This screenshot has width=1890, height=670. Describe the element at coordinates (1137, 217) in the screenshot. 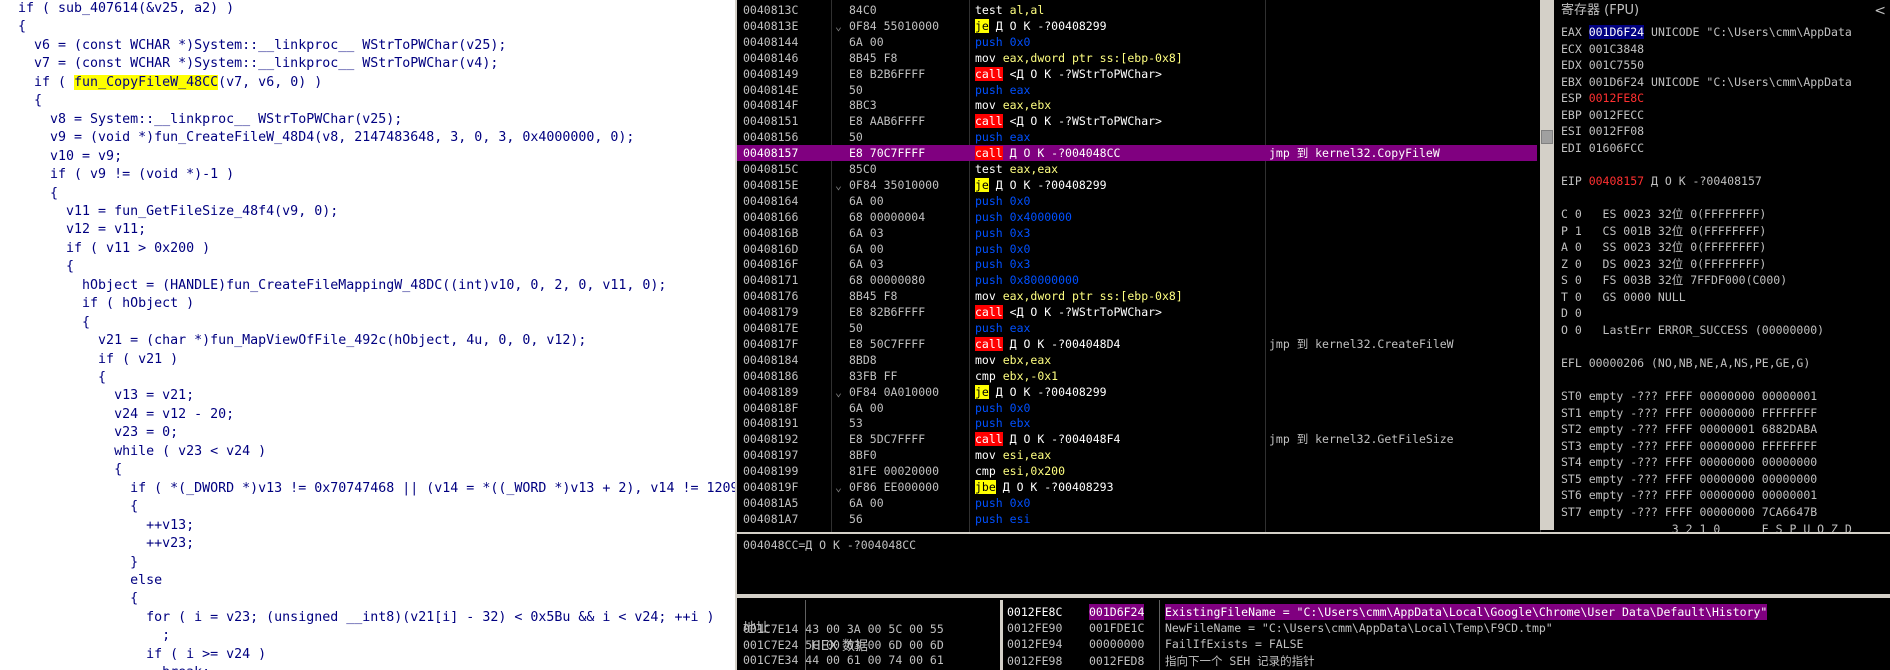

I see `disasm-row: 00408166 68 00000004 push 0x4000000` at that location.